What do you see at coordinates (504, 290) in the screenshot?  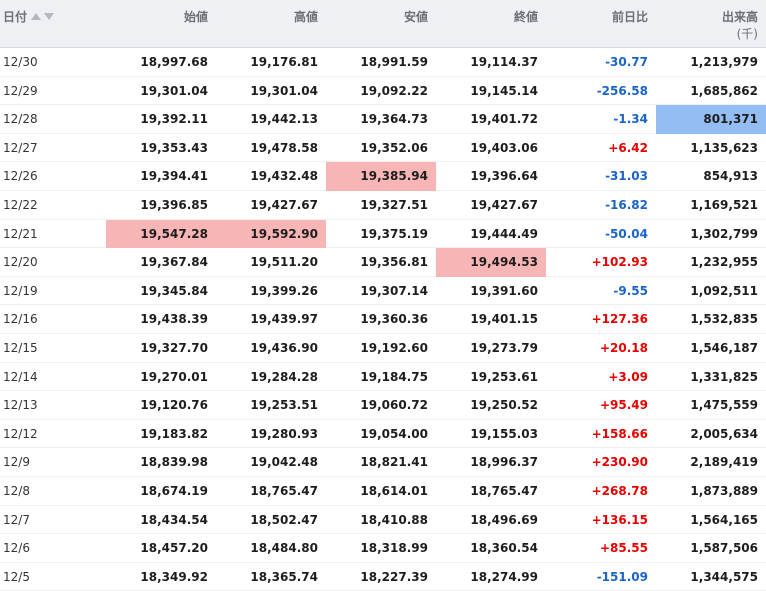 I see `cell-close: 19,391.60` at bounding box center [504, 290].